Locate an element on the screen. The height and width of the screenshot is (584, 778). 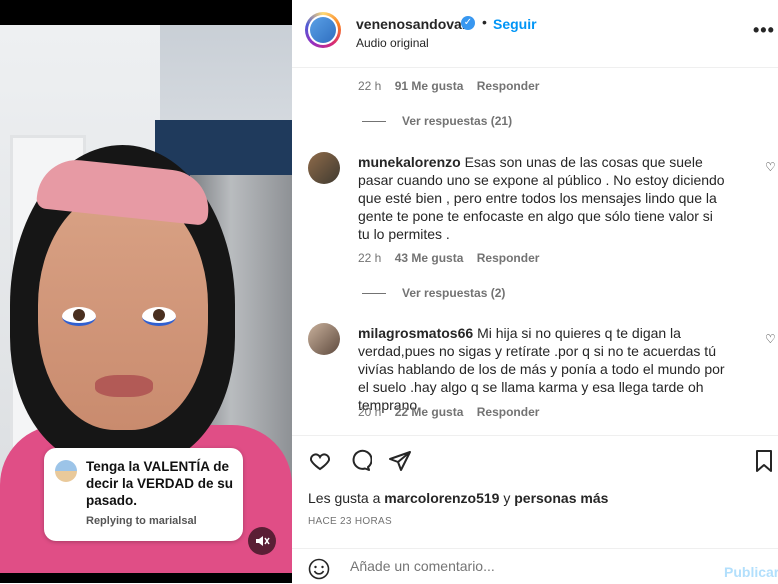
comment-likes: 91 Me gusta is located at coordinates (429, 86).